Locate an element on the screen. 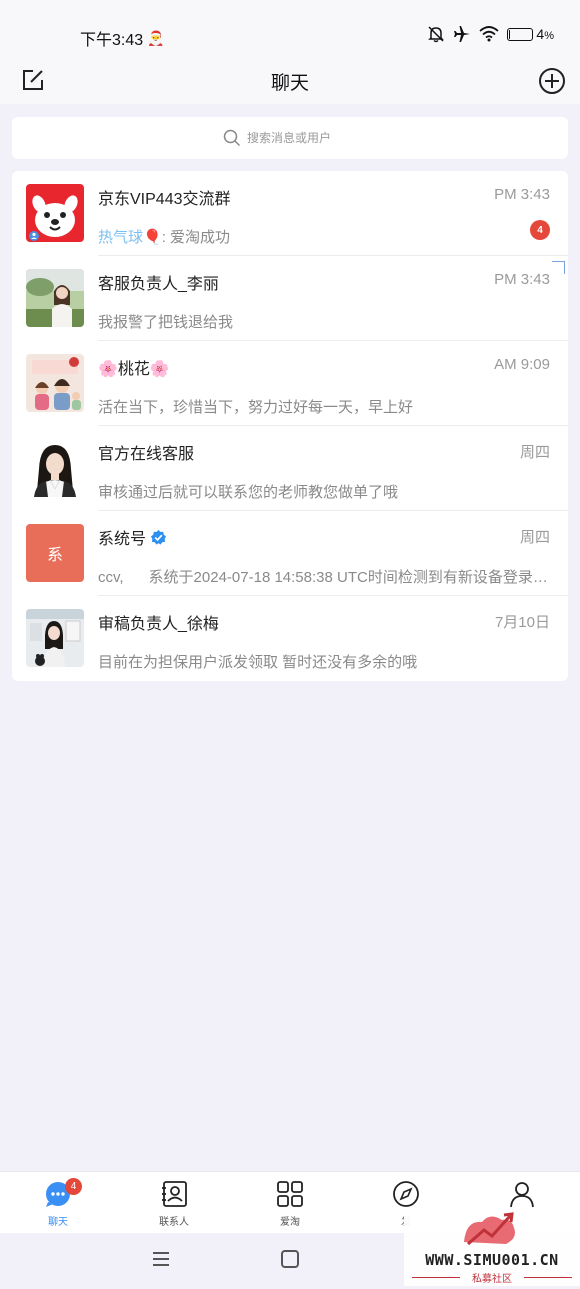 This screenshot has height=1289, width=580. status-icons: 4% is located at coordinates (490, 34).